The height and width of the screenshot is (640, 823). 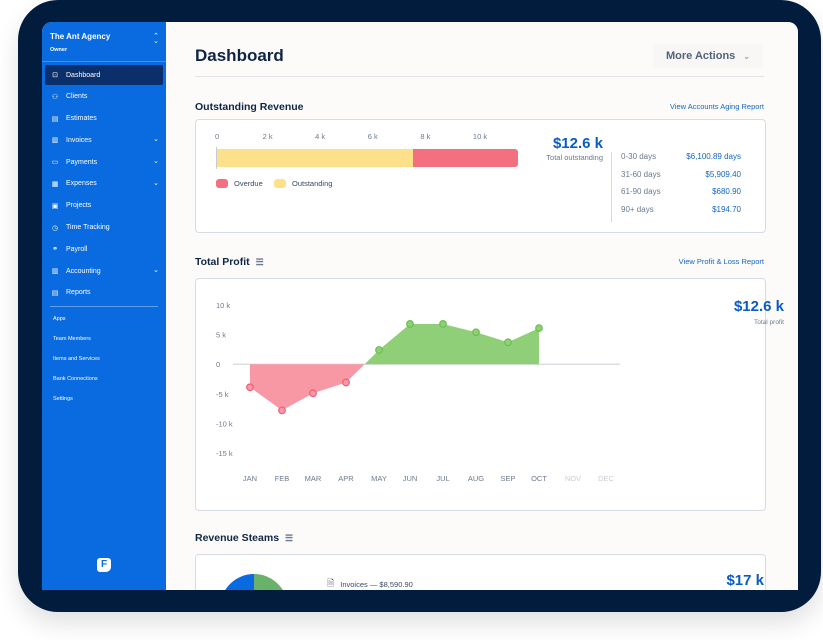 What do you see at coordinates (307, 387) in the screenshot?
I see `profit-negative-area` at bounding box center [307, 387].